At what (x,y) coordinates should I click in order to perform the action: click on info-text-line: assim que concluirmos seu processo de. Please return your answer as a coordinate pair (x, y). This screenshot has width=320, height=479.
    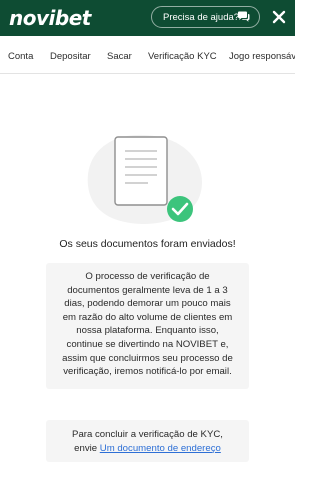
    Looking at the image, I should click on (147, 358).